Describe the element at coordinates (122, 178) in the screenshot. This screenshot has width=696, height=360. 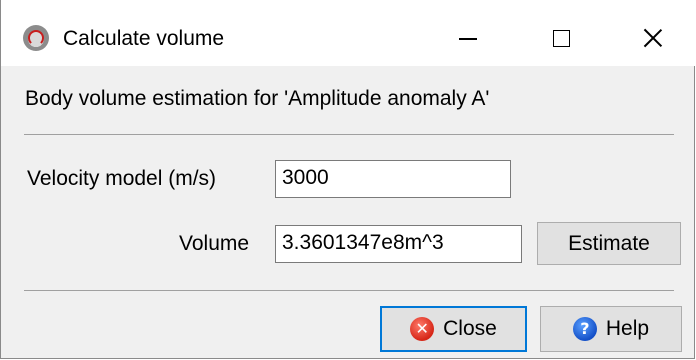
I see `velocity-model-label: Velocity model (m/s)` at that location.